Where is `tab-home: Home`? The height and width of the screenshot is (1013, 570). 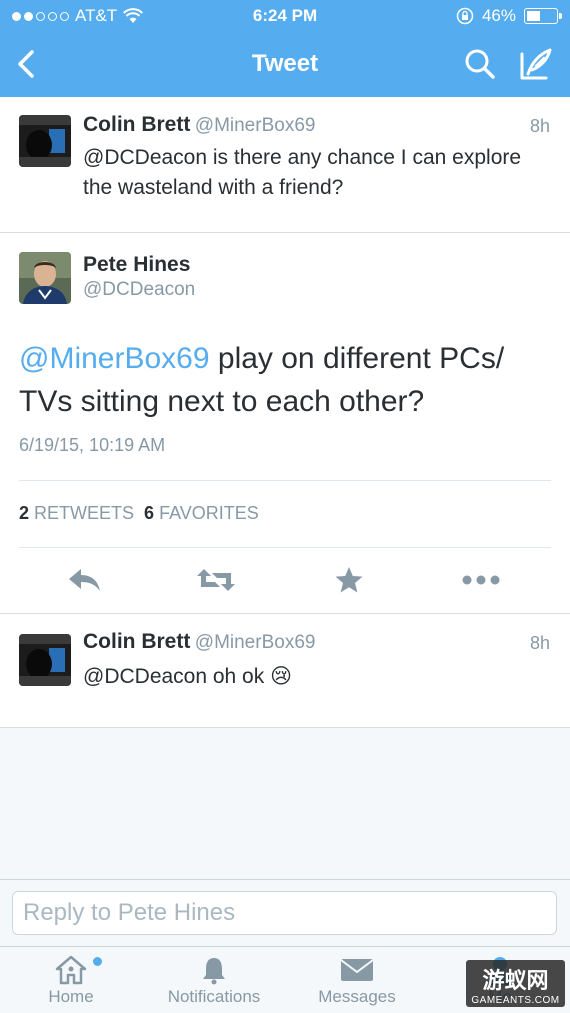 tab-home: Home is located at coordinates (71, 980).